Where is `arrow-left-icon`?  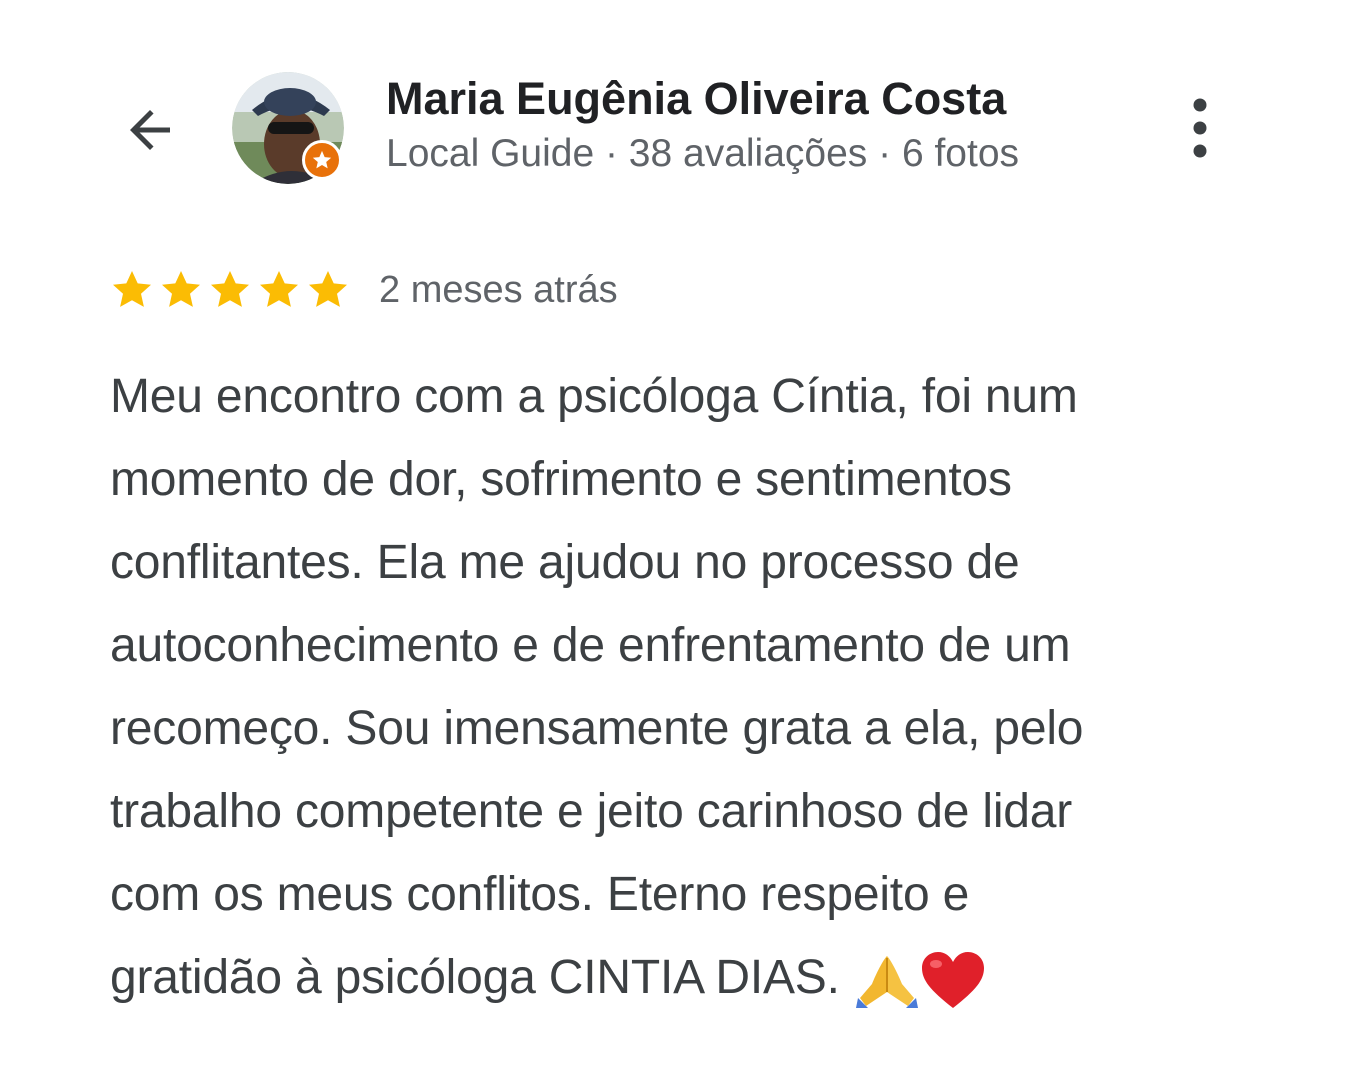 arrow-left-icon is located at coordinates (150, 130).